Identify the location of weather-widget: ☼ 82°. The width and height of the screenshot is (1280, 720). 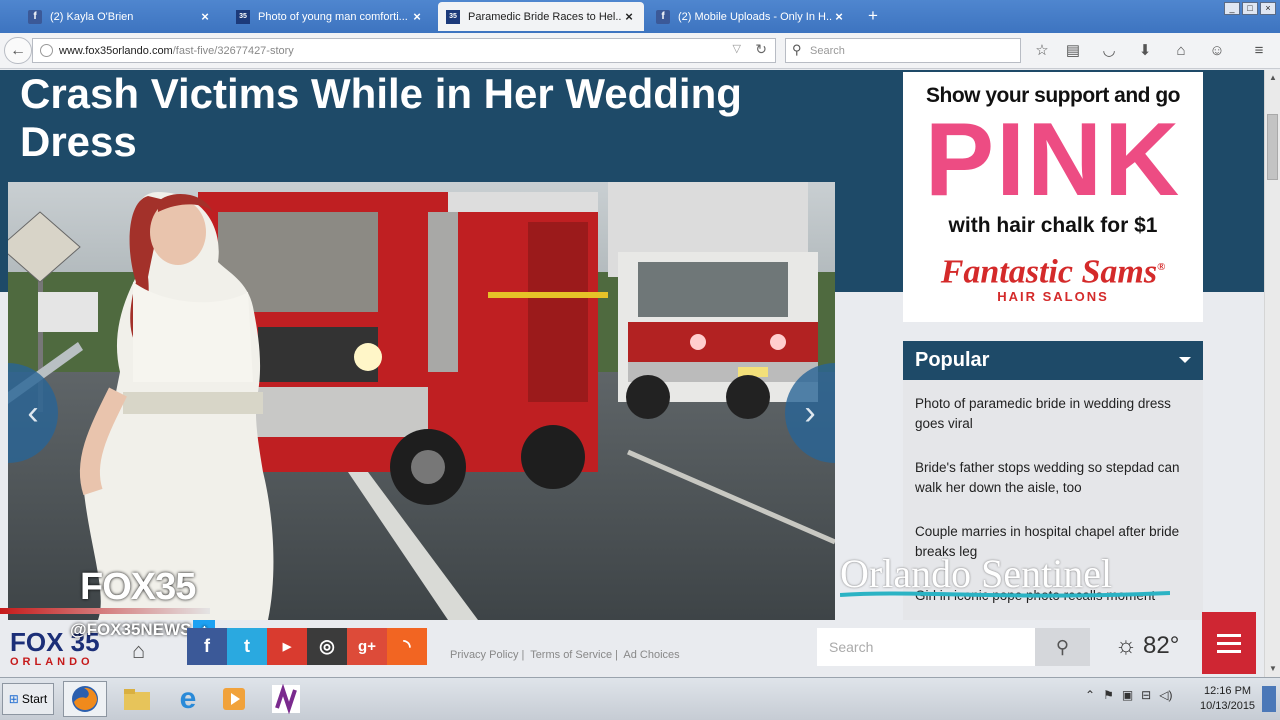
(1147, 646).